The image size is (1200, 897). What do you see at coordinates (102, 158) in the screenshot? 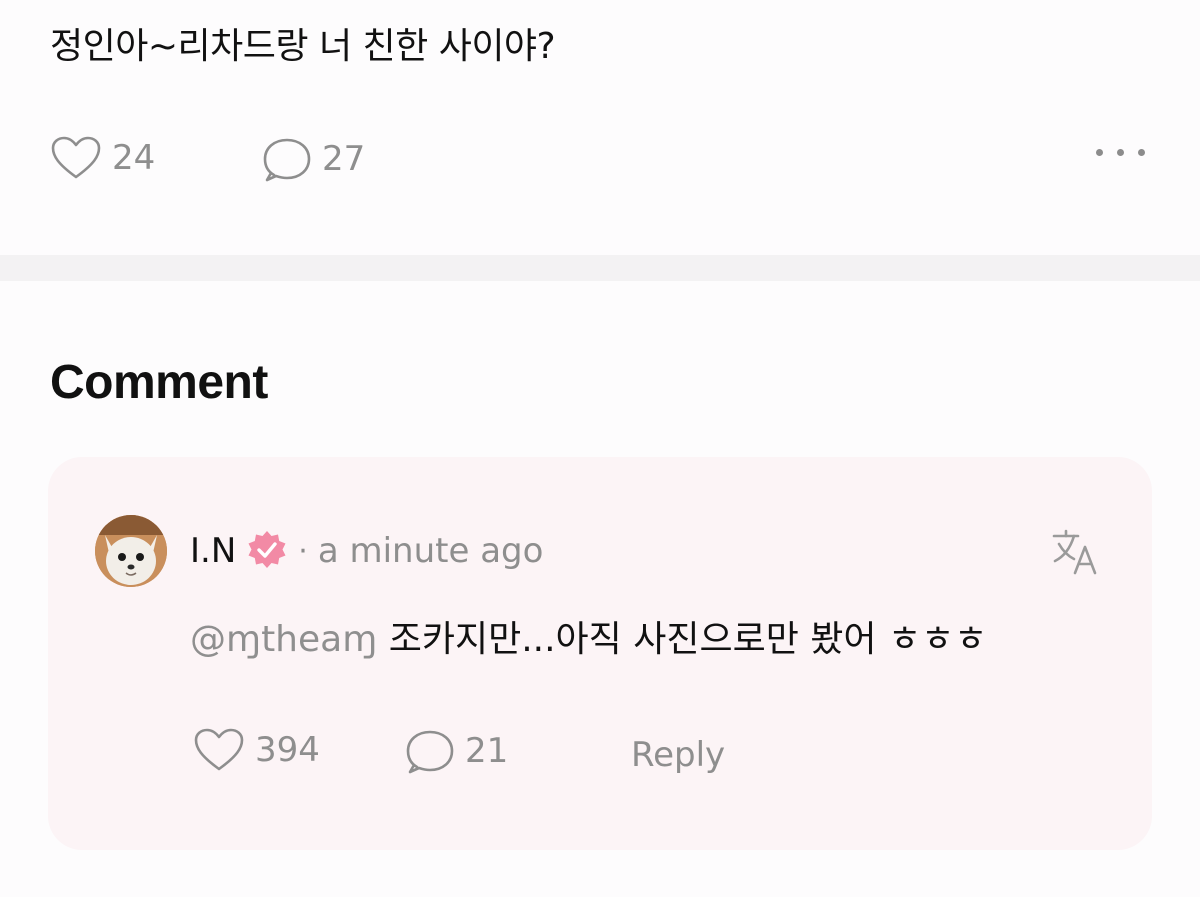
I see `post-like-button: 24` at bounding box center [102, 158].